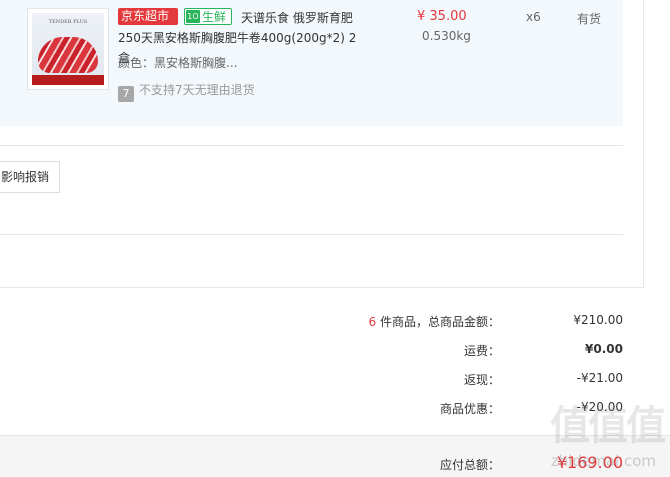  What do you see at coordinates (469, 465) in the screenshot?
I see `payable-label: 应付总额：` at bounding box center [469, 465].